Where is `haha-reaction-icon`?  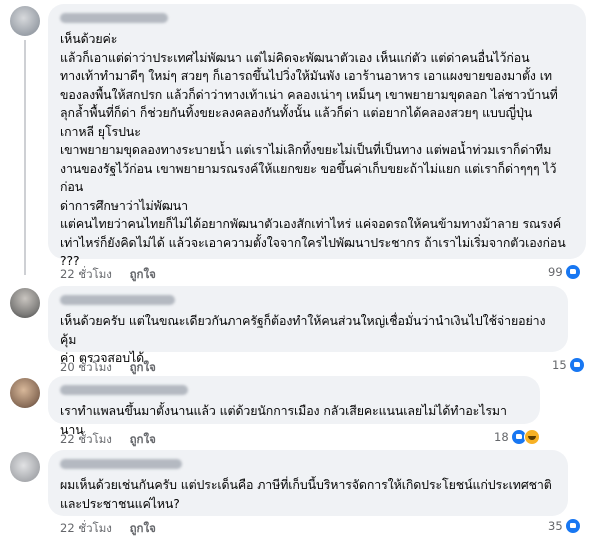
haha-reaction-icon is located at coordinates (531, 437).